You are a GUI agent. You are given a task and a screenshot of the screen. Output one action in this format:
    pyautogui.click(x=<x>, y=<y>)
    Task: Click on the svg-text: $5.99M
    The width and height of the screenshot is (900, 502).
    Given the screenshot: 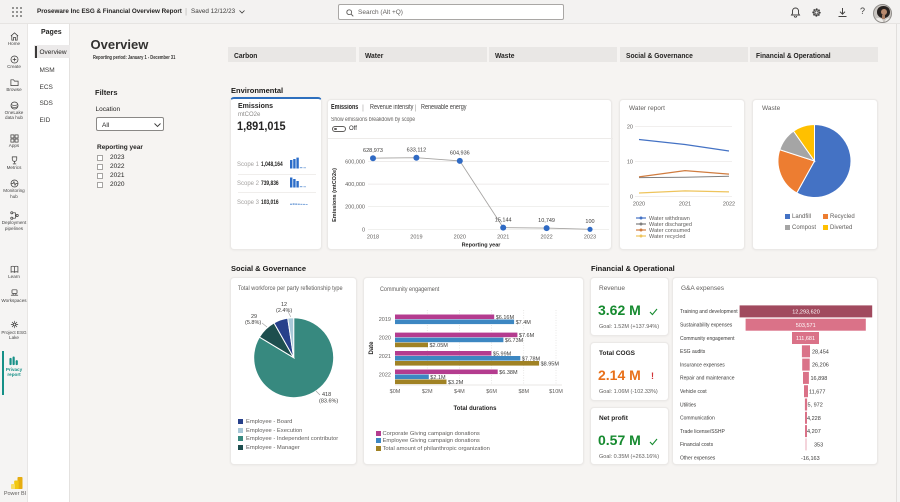 What is the action you would take?
    pyautogui.click(x=502, y=355)
    